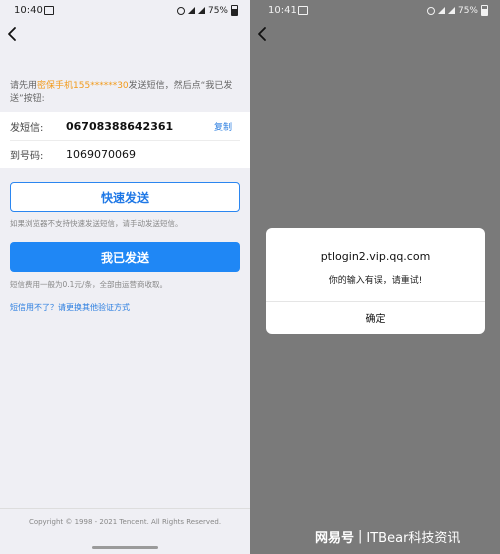 This screenshot has height=554, width=500. I want to click on sms-number-value: 1069070069, so click(101, 154).